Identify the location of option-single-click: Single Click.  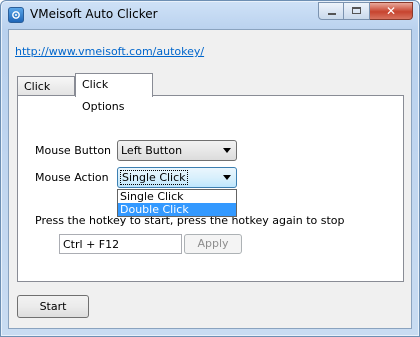
(177, 196).